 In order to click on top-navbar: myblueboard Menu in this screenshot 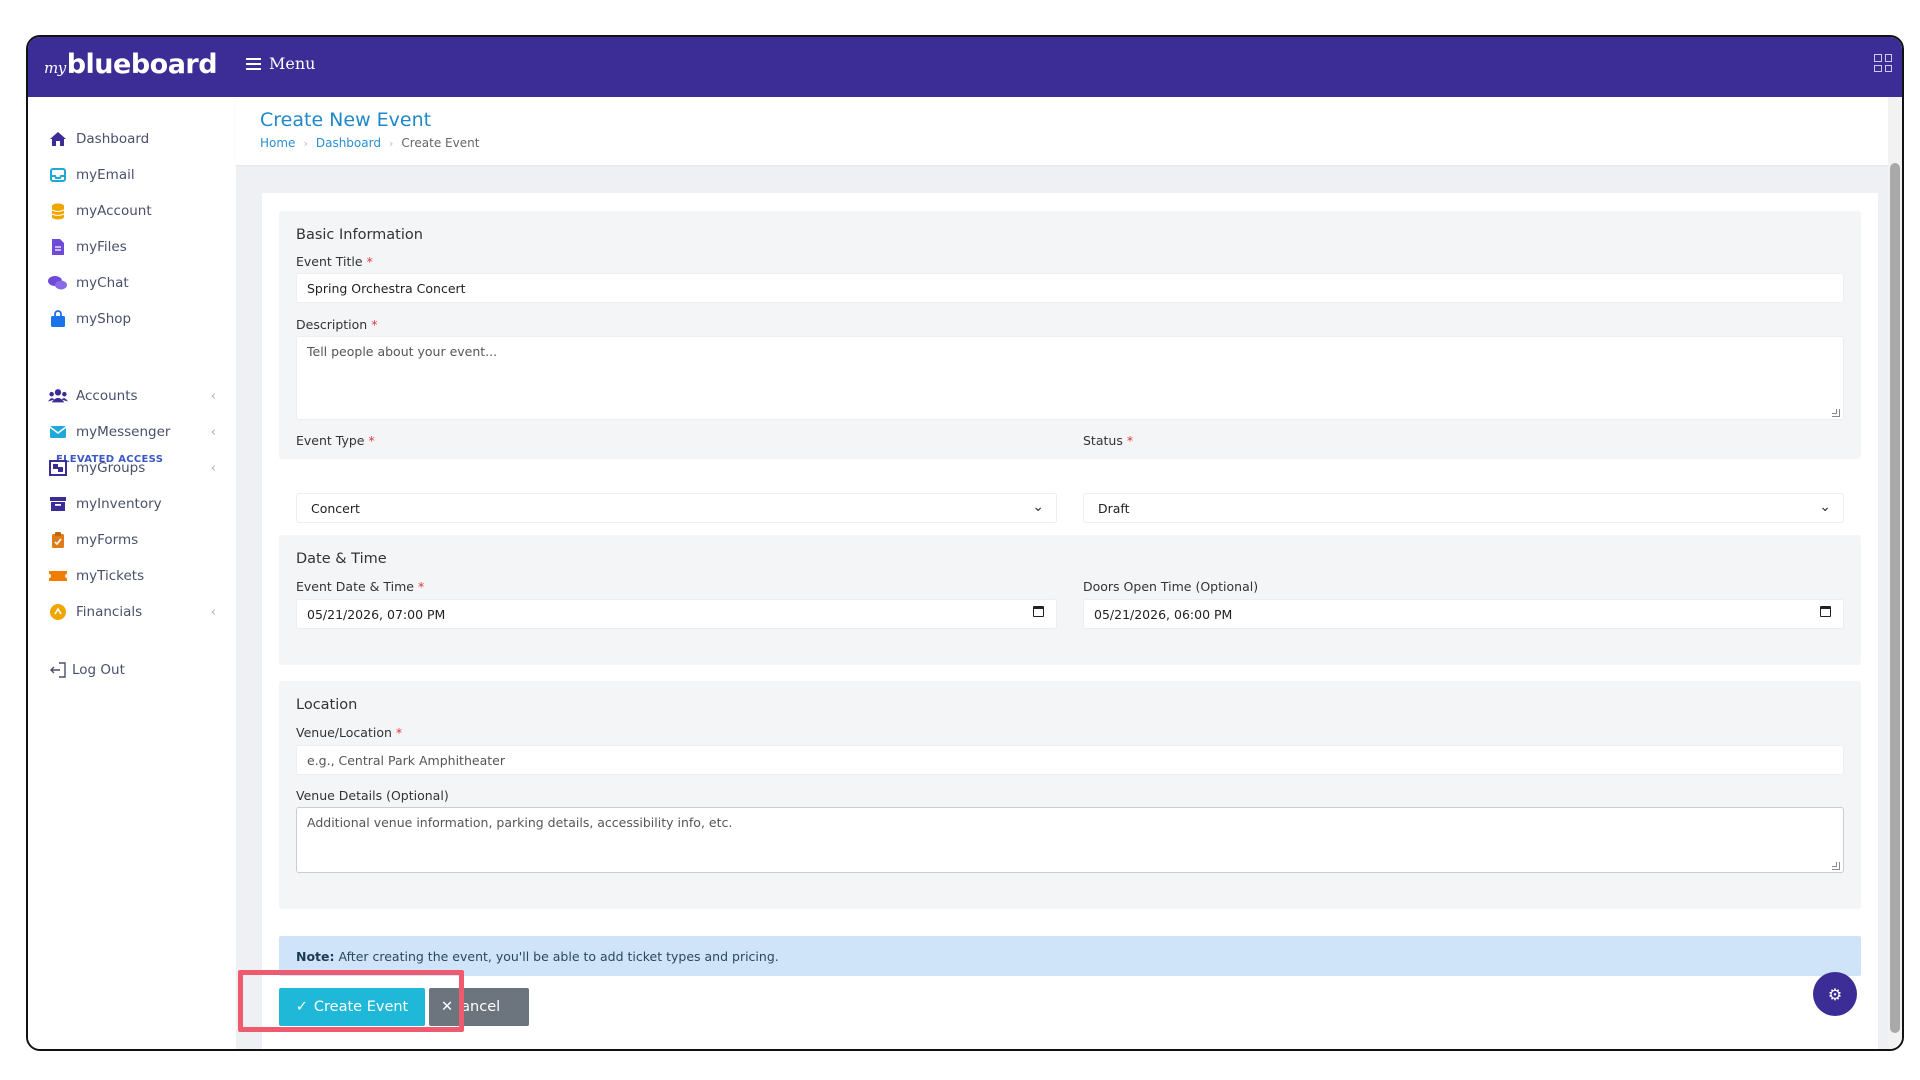, I will do `click(965, 67)`.